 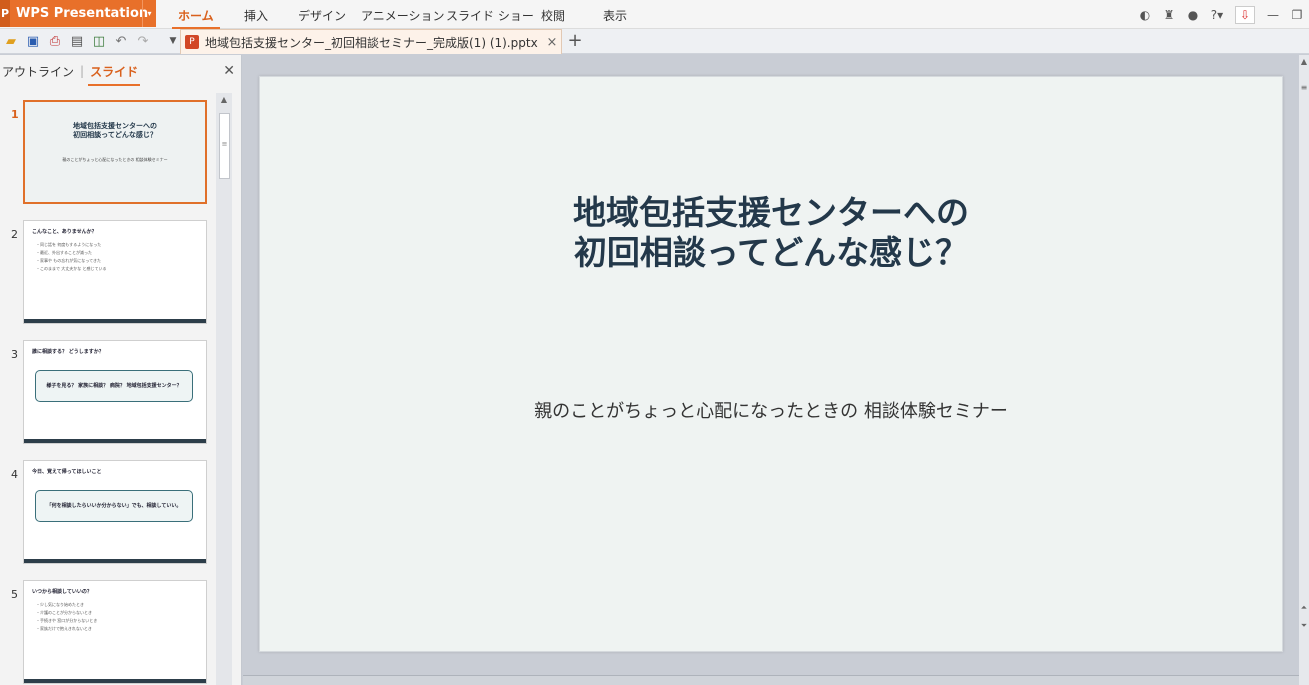 What do you see at coordinates (115, 126) in the screenshot?
I see `thumb-title-line1: 地域包括支援センターへの` at bounding box center [115, 126].